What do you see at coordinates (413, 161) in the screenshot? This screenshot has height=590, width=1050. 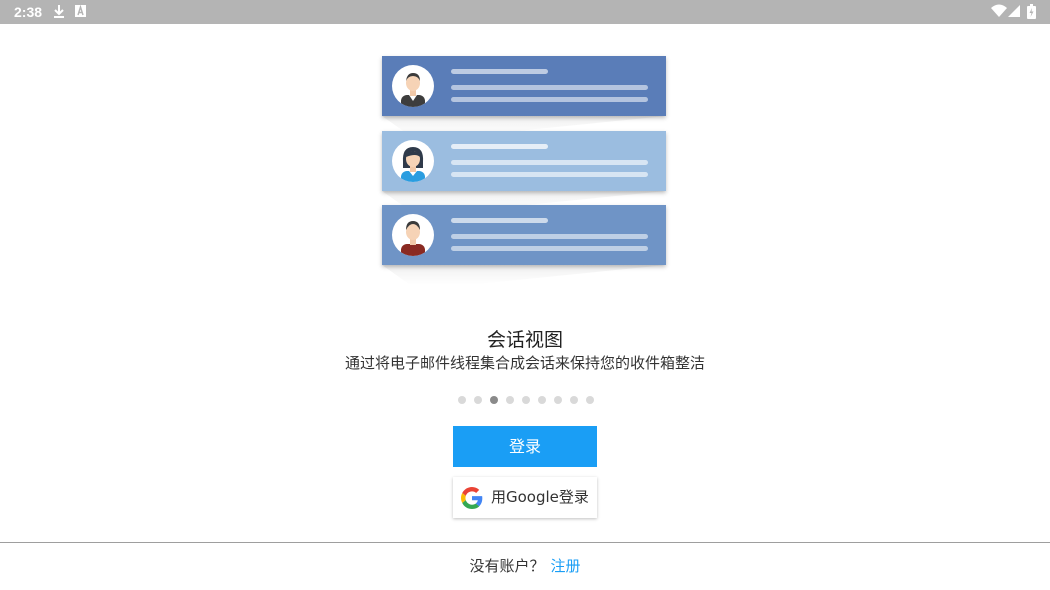 I see `avatar-woman` at bounding box center [413, 161].